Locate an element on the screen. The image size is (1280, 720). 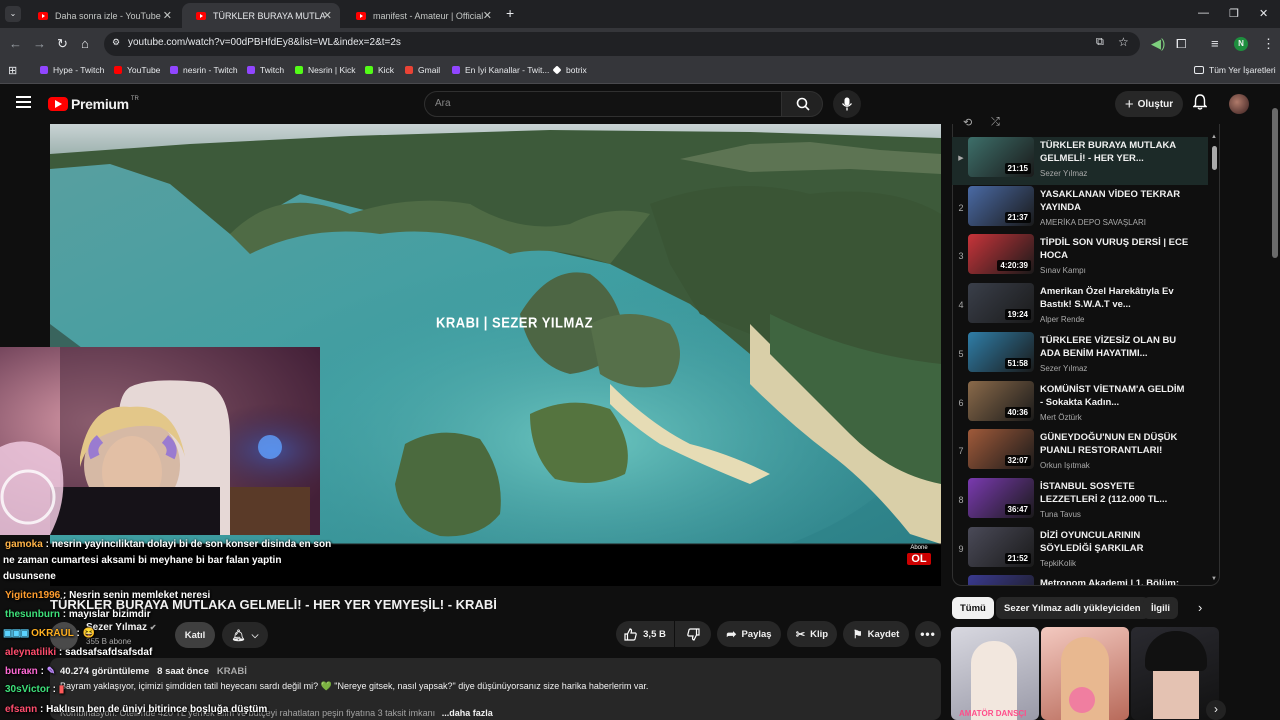
account-avatar is located at coordinates (1239, 104).